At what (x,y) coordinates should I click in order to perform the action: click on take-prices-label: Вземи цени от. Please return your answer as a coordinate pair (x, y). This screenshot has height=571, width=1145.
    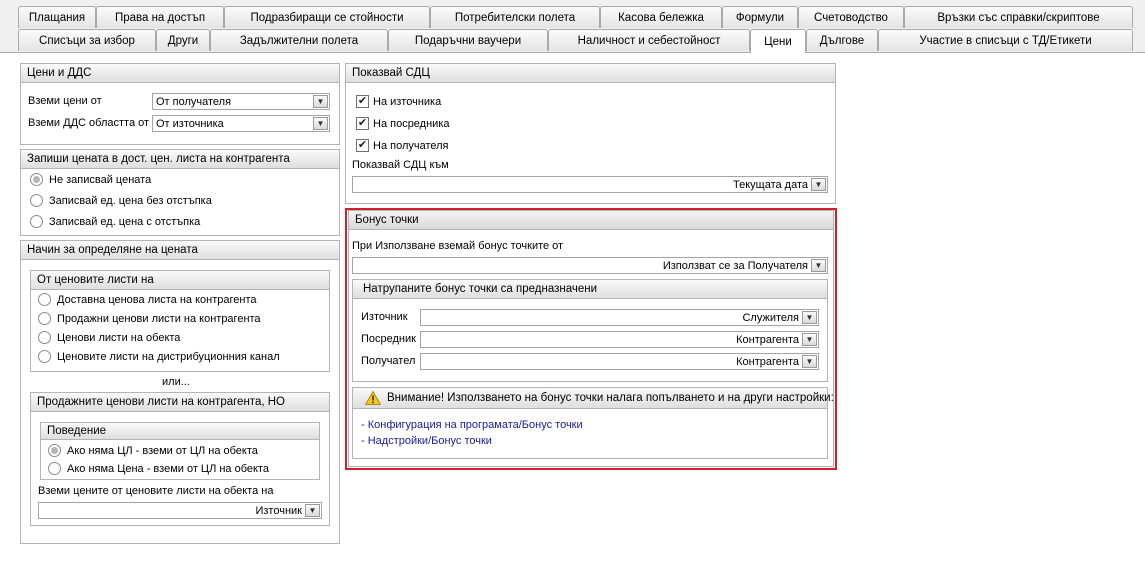
    Looking at the image, I should click on (65, 101).